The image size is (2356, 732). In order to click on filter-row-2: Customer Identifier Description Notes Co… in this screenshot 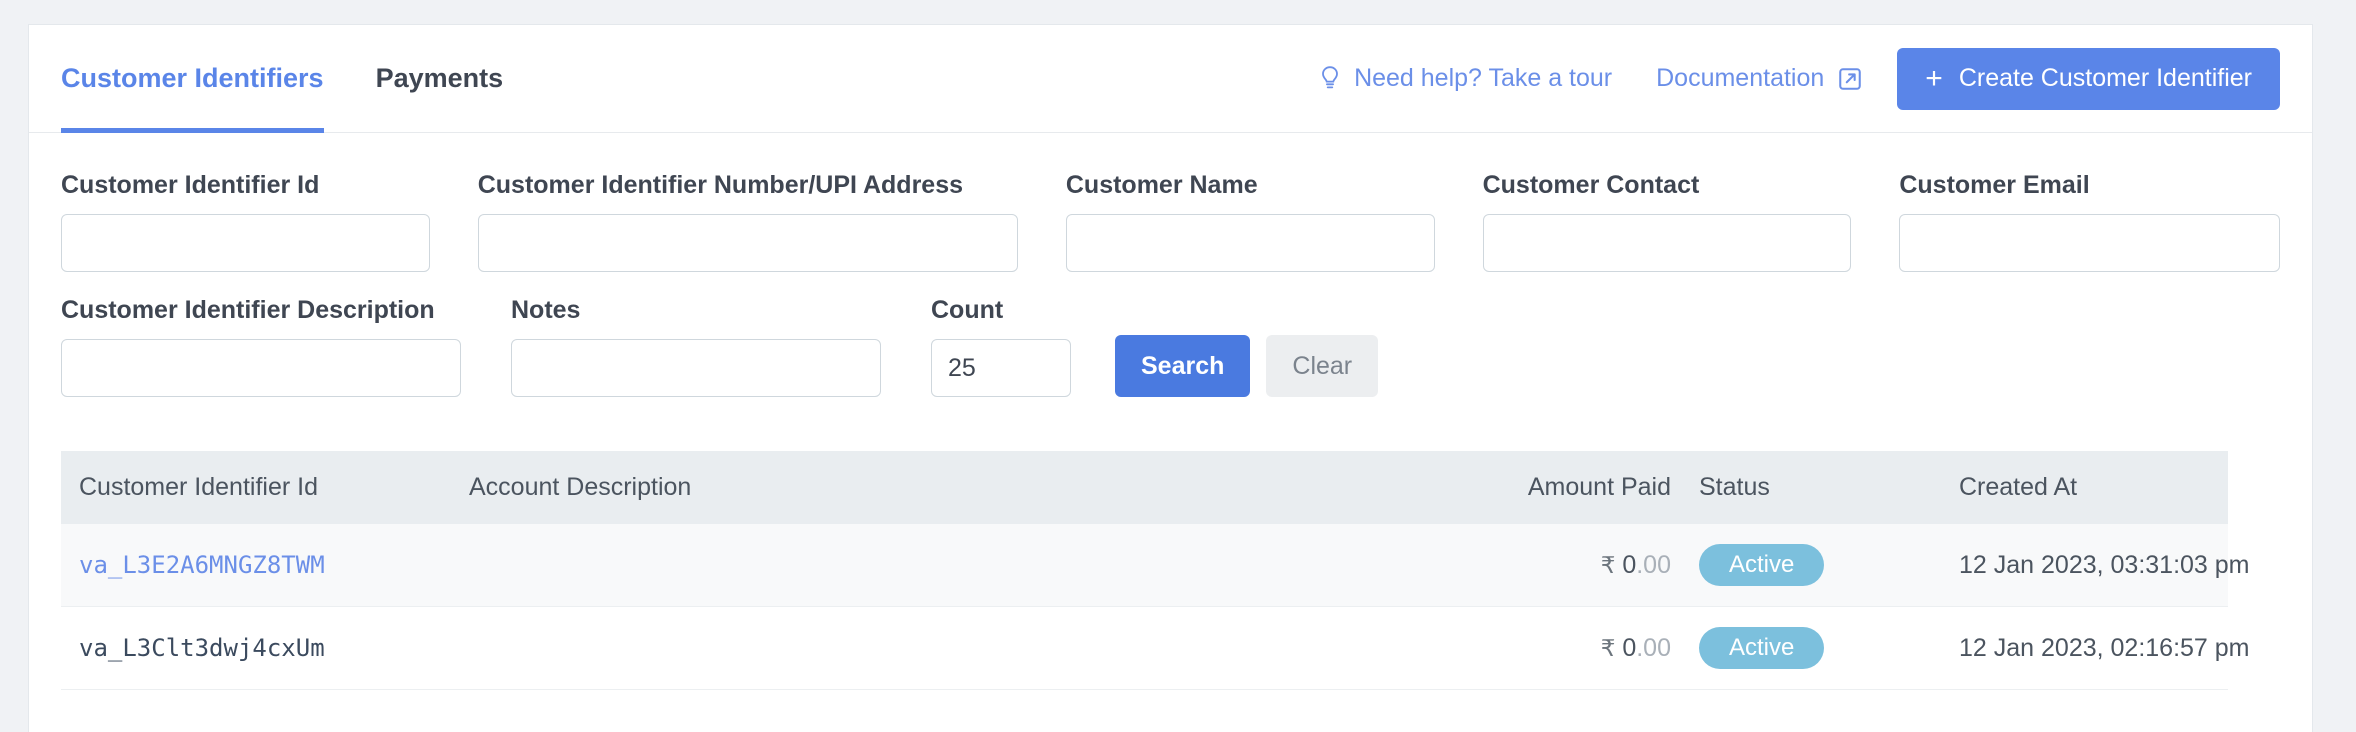, I will do `click(1170, 346)`.